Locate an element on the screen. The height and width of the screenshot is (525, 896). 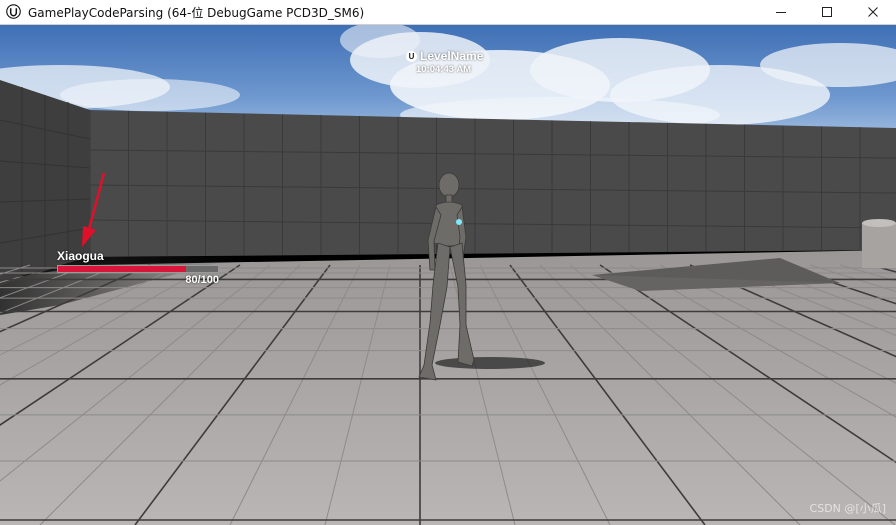
red-arrow-annotation-icon is located at coordinates (94, 209).